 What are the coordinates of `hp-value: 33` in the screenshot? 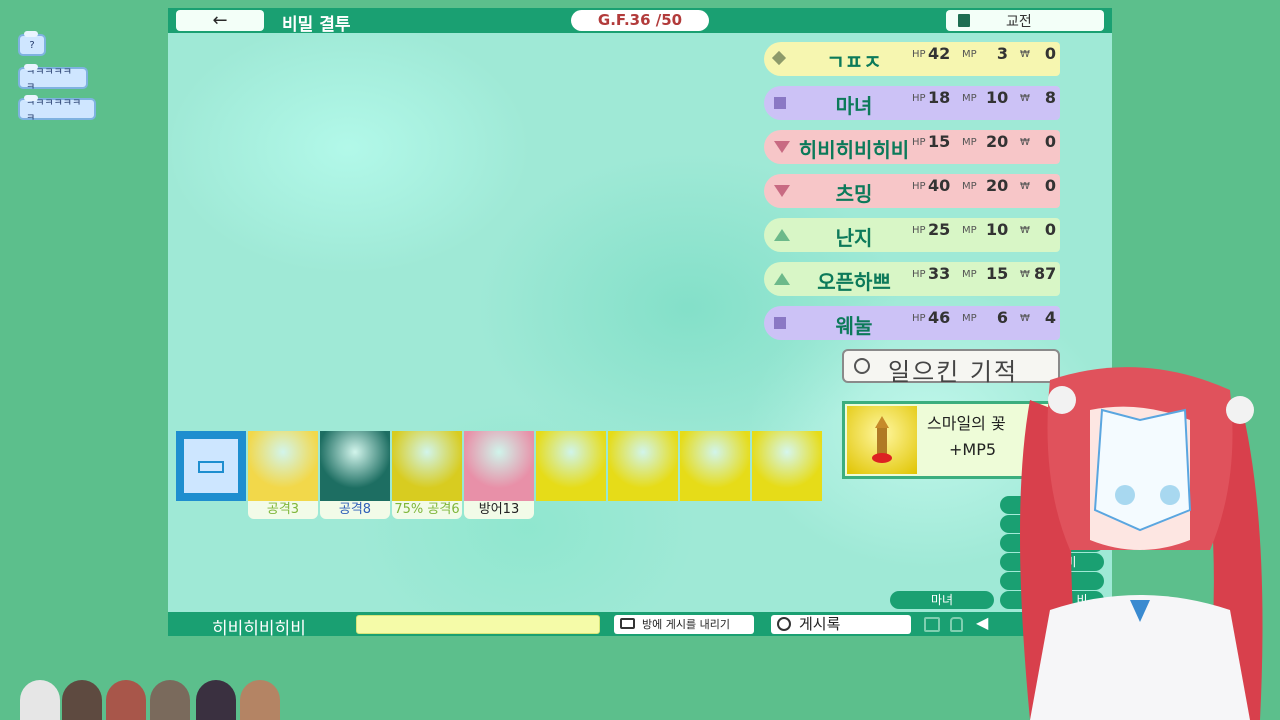 It's located at (939, 273).